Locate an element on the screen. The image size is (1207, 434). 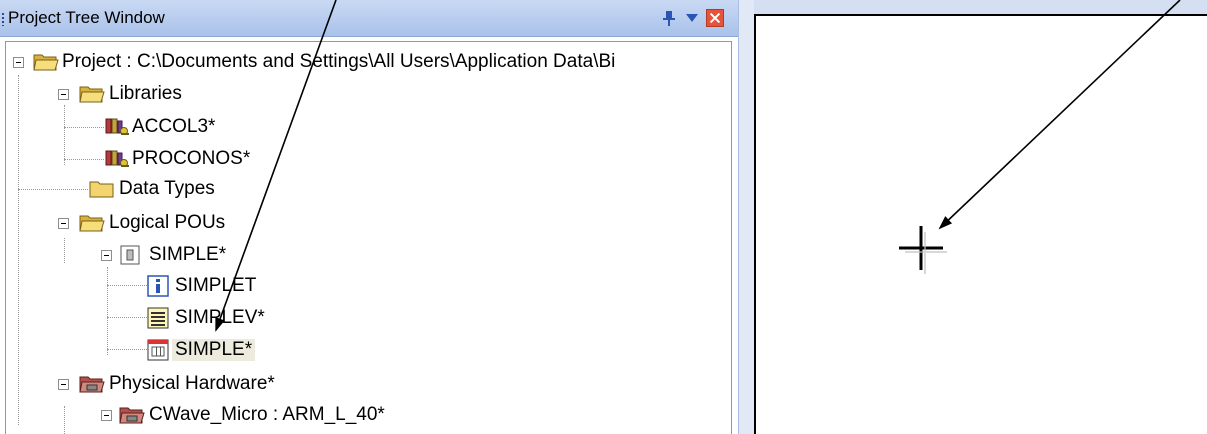
close-icon is located at coordinates (715, 18).